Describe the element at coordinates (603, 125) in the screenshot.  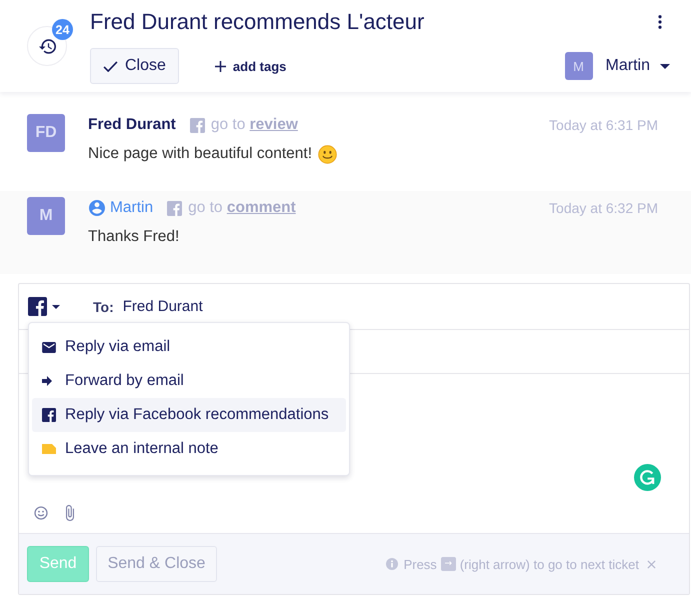
I see `message-time: Today at 6:31 PM` at that location.